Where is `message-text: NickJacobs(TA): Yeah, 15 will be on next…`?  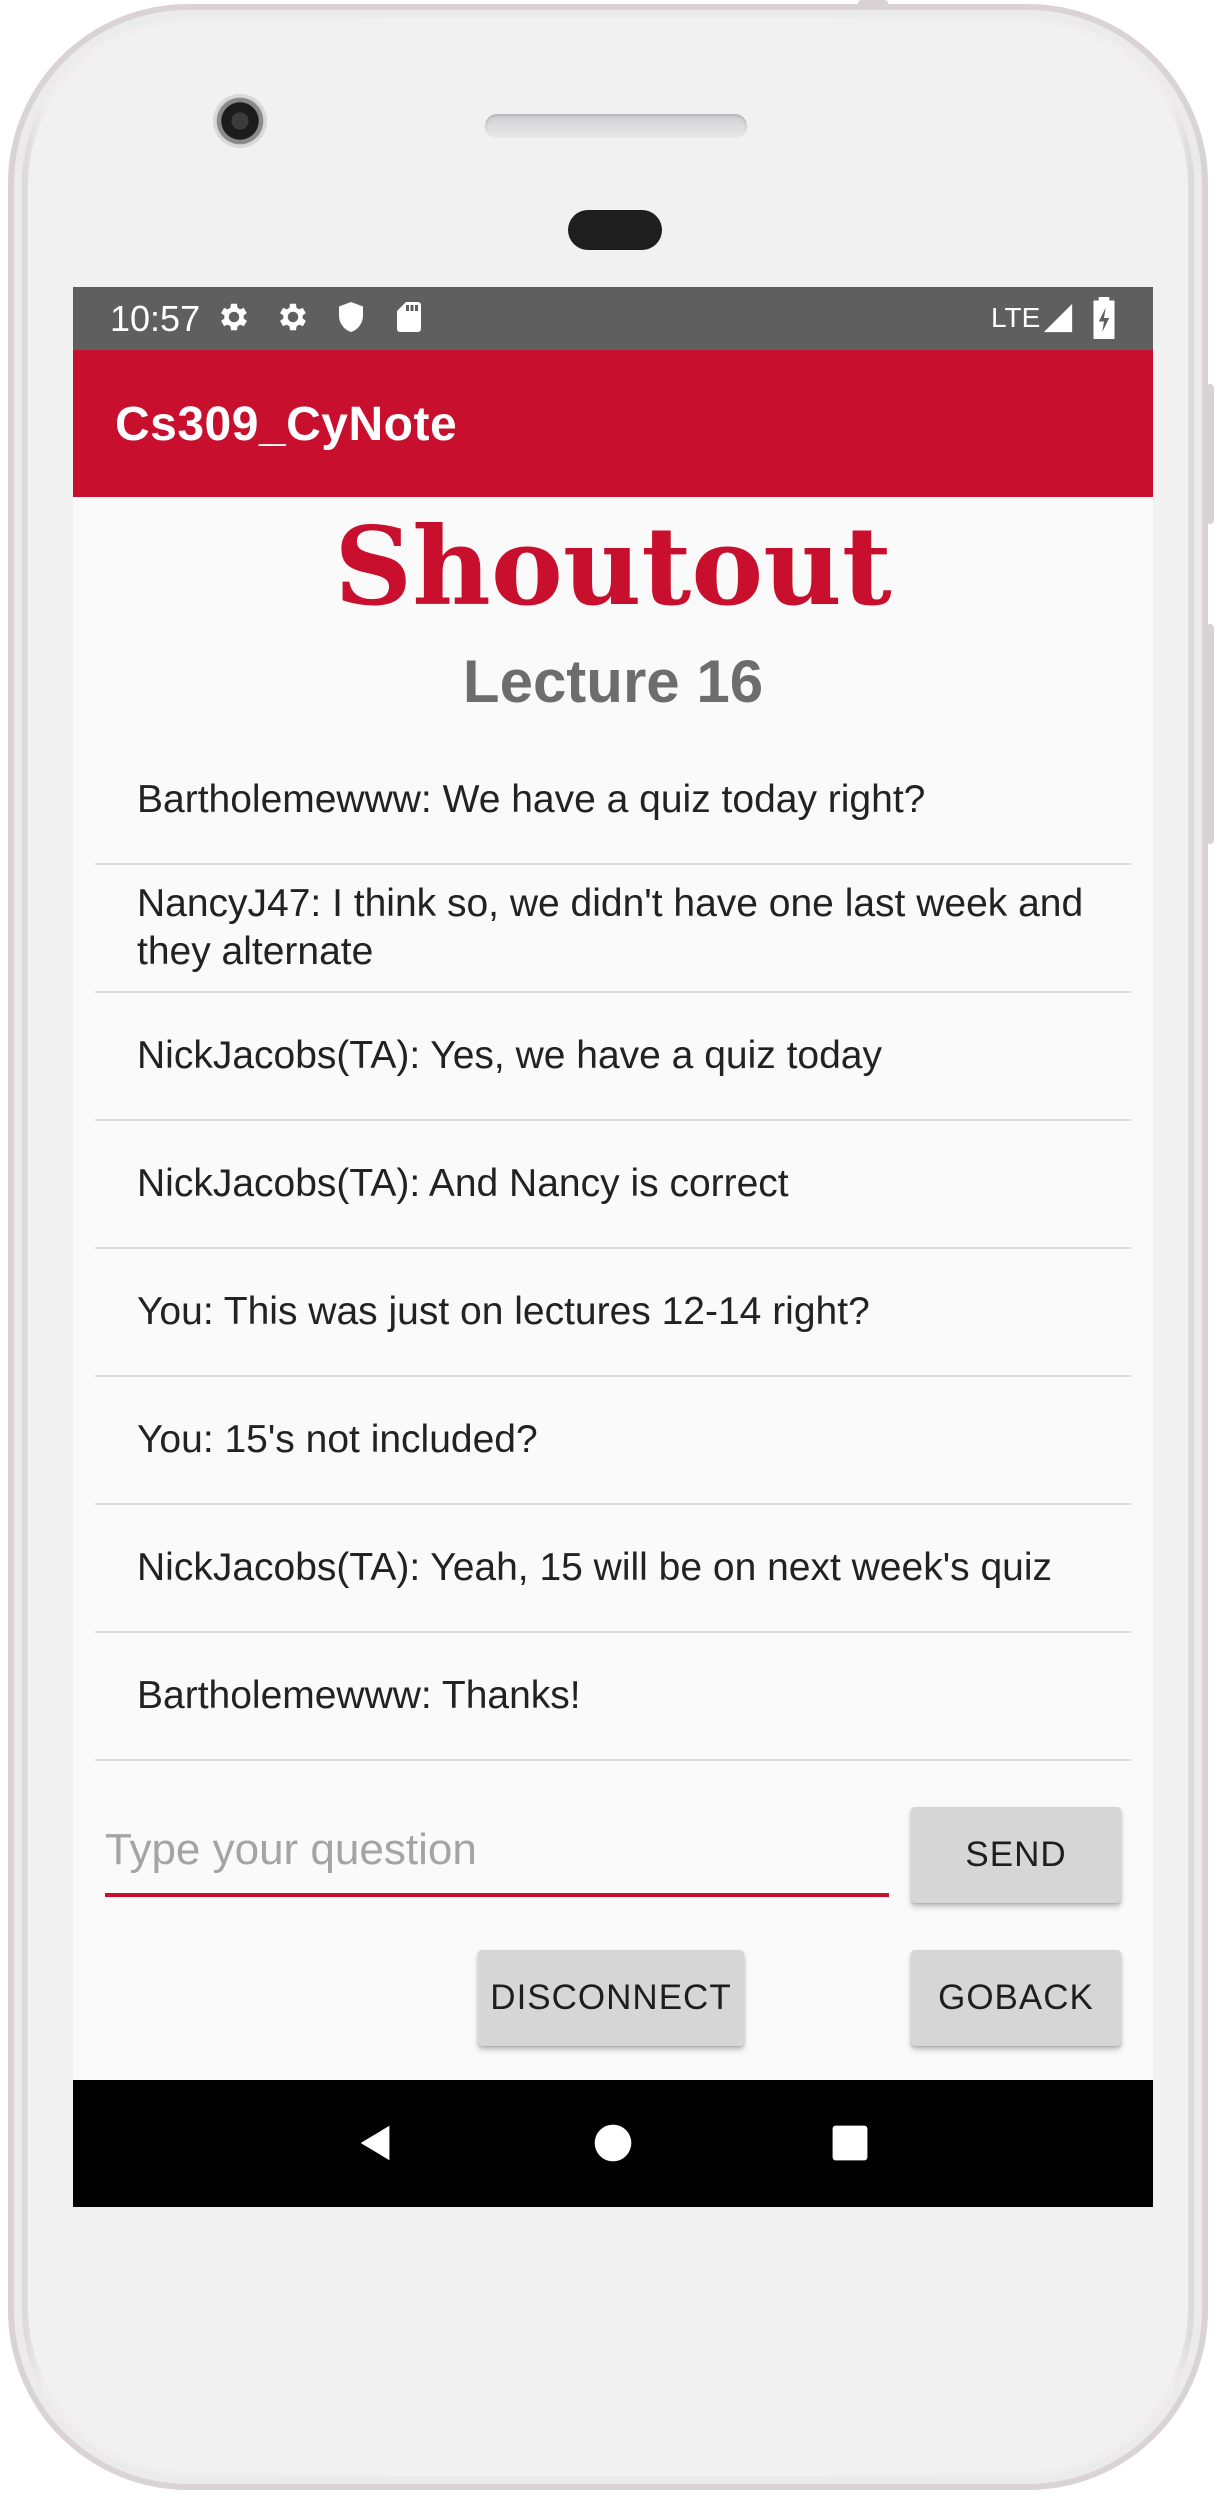
message-text: NickJacobs(TA): Yeah, 15 will be on next… is located at coordinates (595, 1567).